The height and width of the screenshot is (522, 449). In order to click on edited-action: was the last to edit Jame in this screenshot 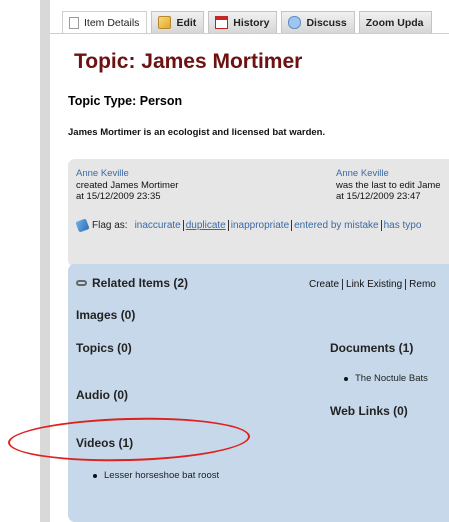, I will do `click(388, 185)`.